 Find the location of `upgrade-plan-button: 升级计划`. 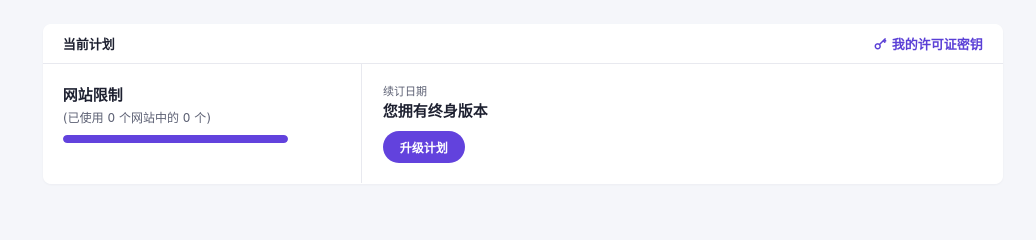

upgrade-plan-button: 升级计划 is located at coordinates (424, 147).